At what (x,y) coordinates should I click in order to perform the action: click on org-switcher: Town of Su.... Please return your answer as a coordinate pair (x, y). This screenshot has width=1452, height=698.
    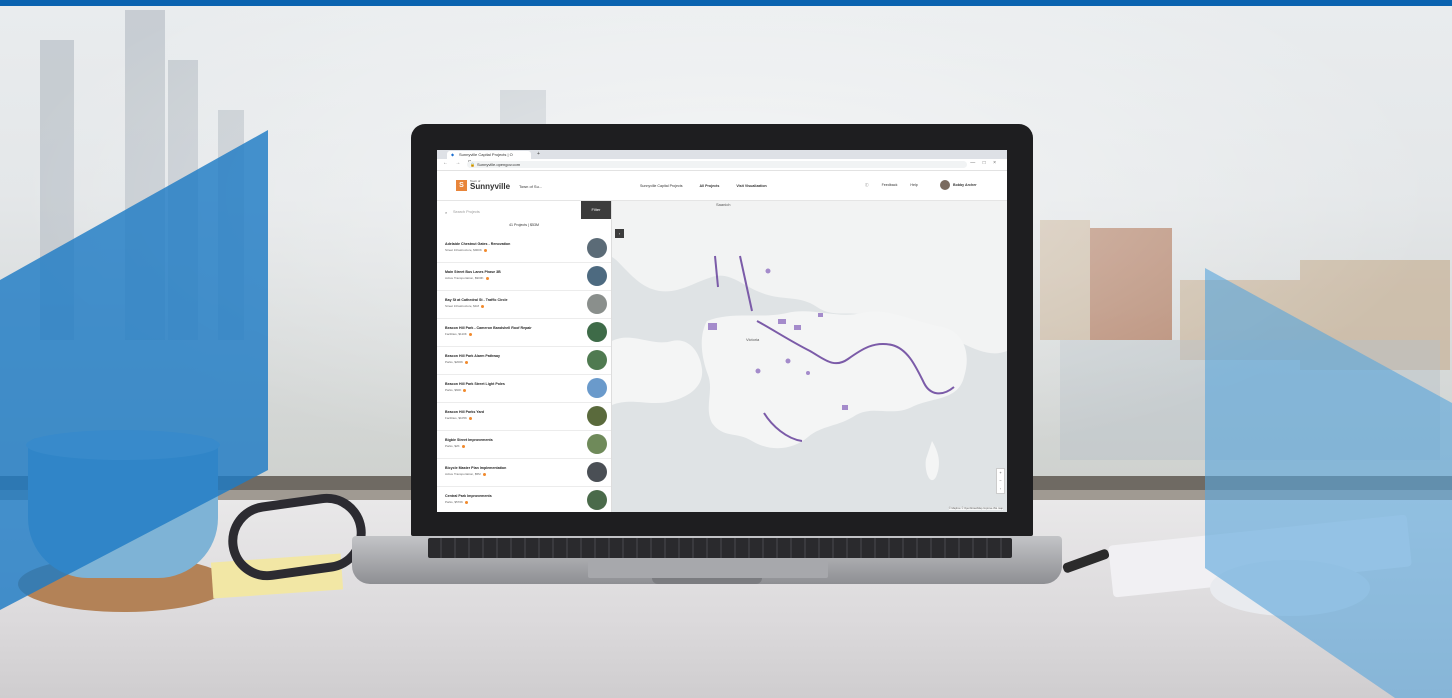
    Looking at the image, I should click on (530, 186).